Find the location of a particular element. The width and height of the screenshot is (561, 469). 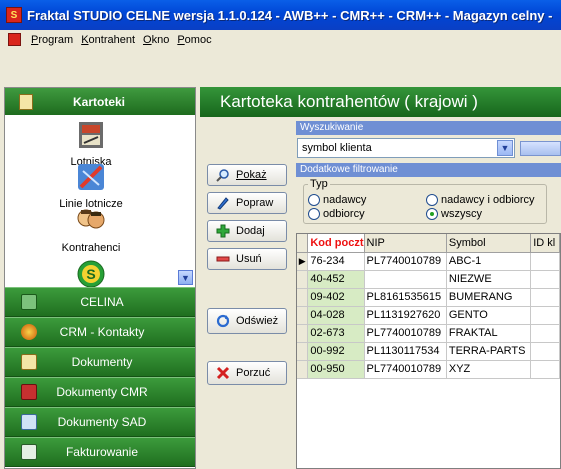

add-button-label: Dodaj is located at coordinates (250, 231).